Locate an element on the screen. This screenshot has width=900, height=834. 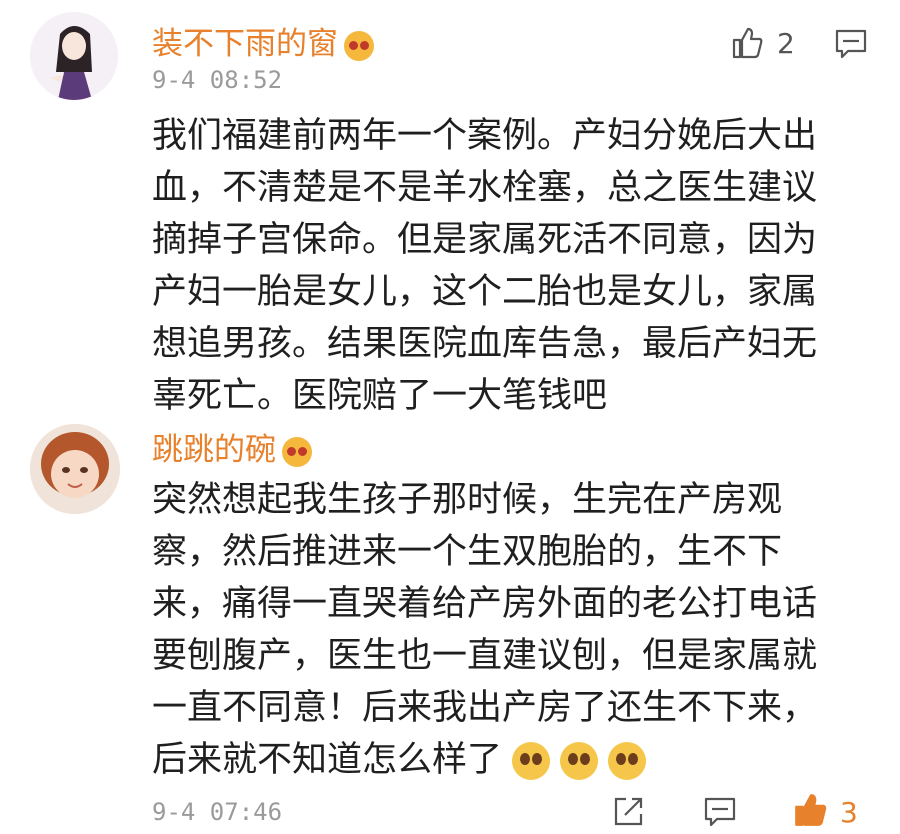
text-line: 一直不同意！后来我出产房了还生不下来， is located at coordinates (485, 708).